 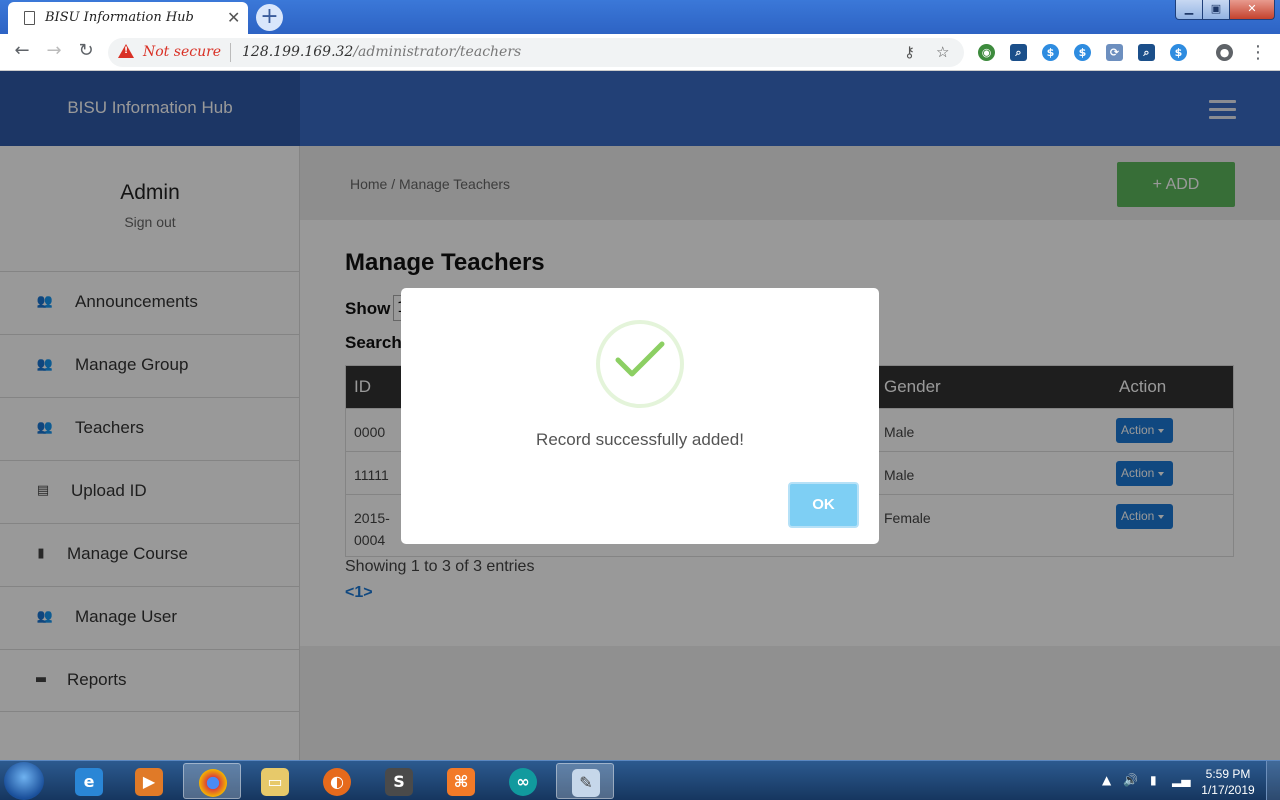 I want to click on extension-sync-icon: ⟳, so click(x=1114, y=52).